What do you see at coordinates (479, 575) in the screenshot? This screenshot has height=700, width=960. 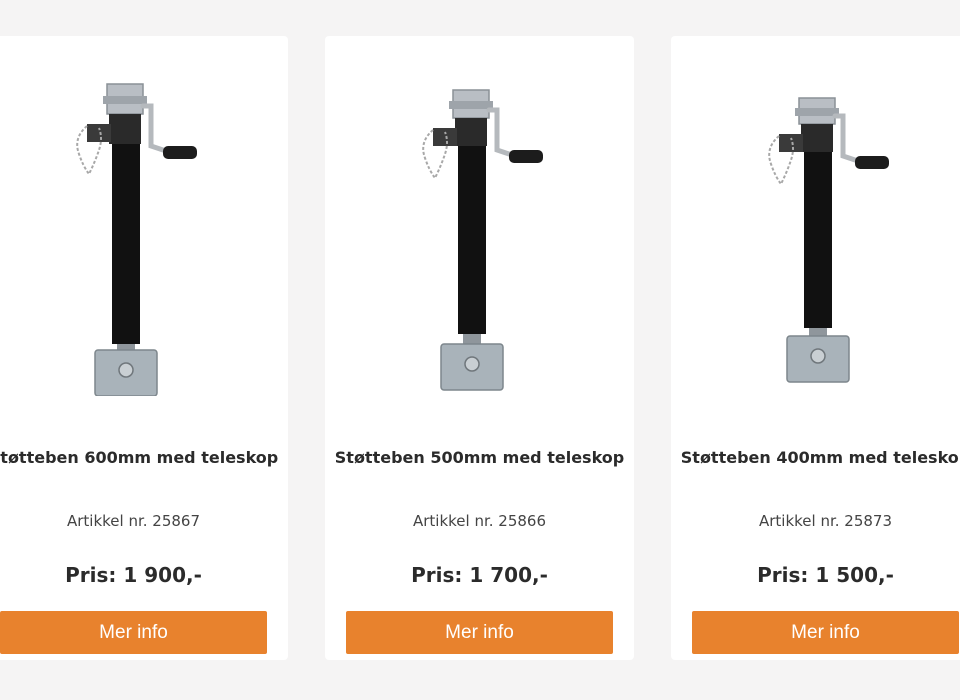 I see `product-price: Pris: 1 700,-` at bounding box center [479, 575].